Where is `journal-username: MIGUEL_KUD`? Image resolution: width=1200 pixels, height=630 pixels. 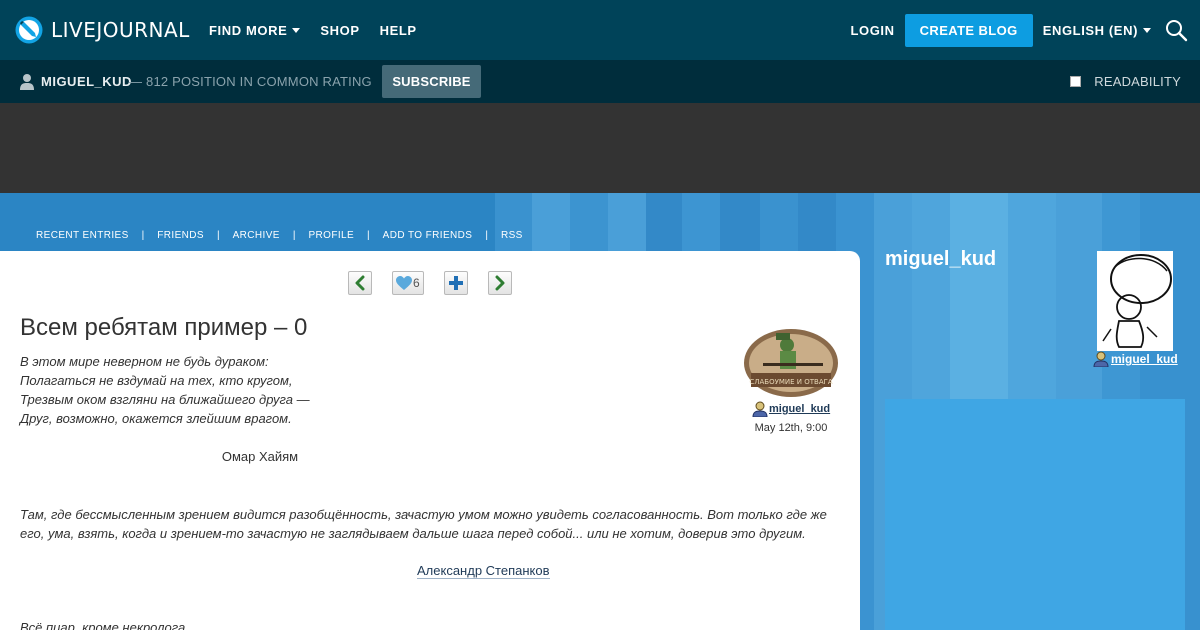 journal-username: MIGUEL_KUD is located at coordinates (86, 81).